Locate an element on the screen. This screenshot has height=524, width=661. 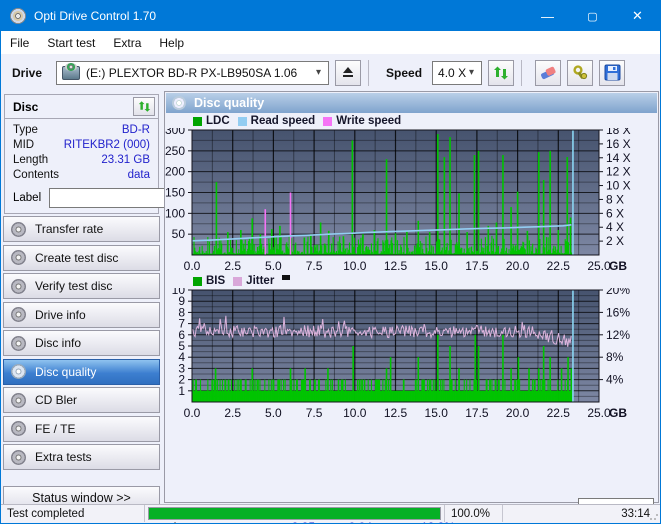
menu-extra: Extra is located at coordinates (127, 43).